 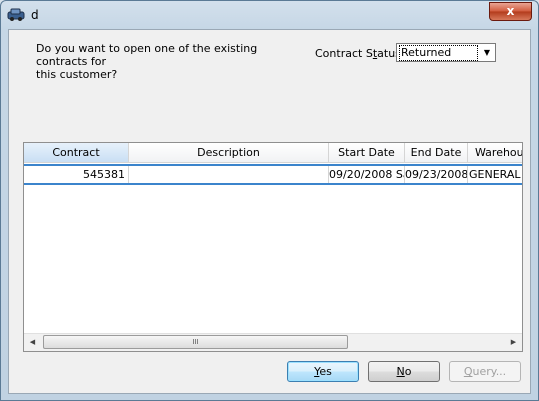 What do you see at coordinates (76, 174) in the screenshot?
I see `cell-contract: 545381` at bounding box center [76, 174].